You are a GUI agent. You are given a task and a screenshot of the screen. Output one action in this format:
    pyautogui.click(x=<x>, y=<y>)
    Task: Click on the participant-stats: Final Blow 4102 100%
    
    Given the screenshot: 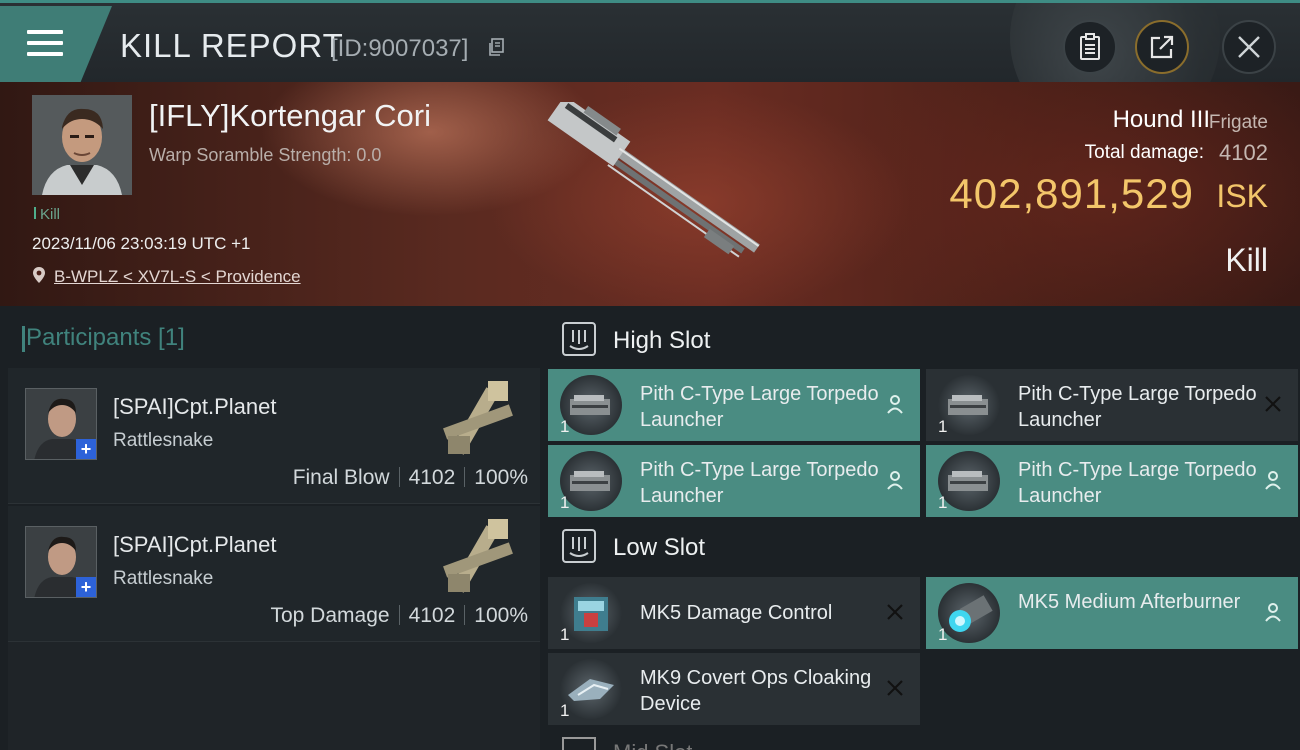 What is the action you would take?
    pyautogui.click(x=410, y=478)
    